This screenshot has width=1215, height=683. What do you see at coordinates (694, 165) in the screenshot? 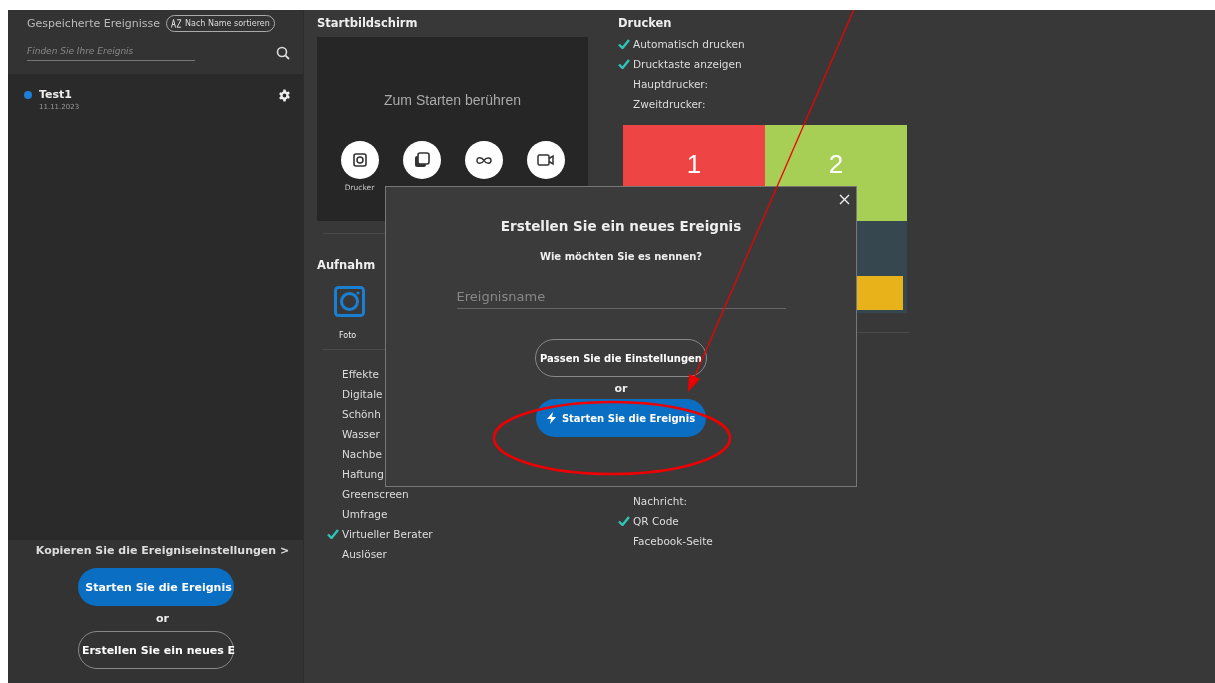
I see `tile-number: 1` at bounding box center [694, 165].